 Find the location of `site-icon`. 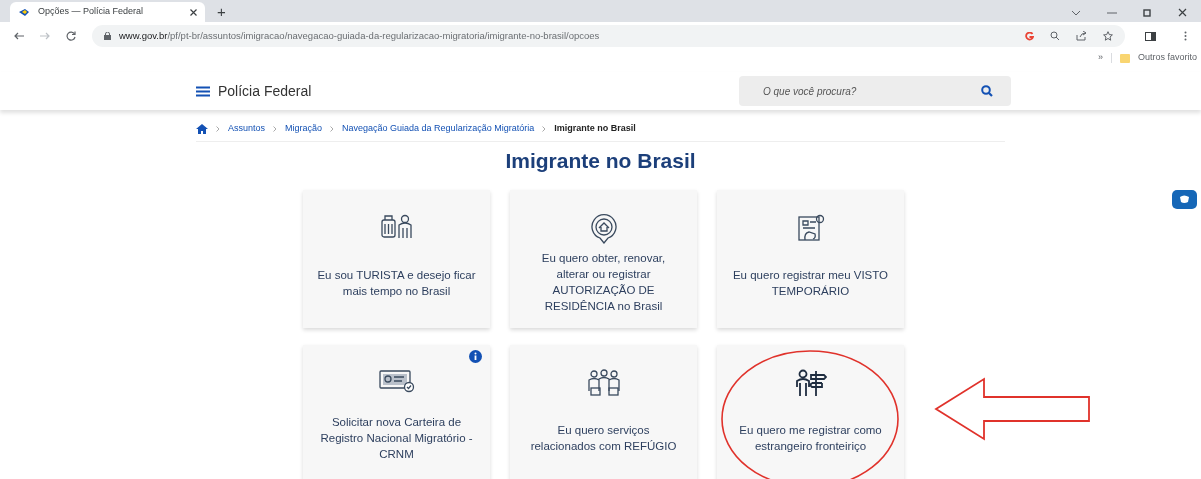

site-icon is located at coordinates (24, 12).